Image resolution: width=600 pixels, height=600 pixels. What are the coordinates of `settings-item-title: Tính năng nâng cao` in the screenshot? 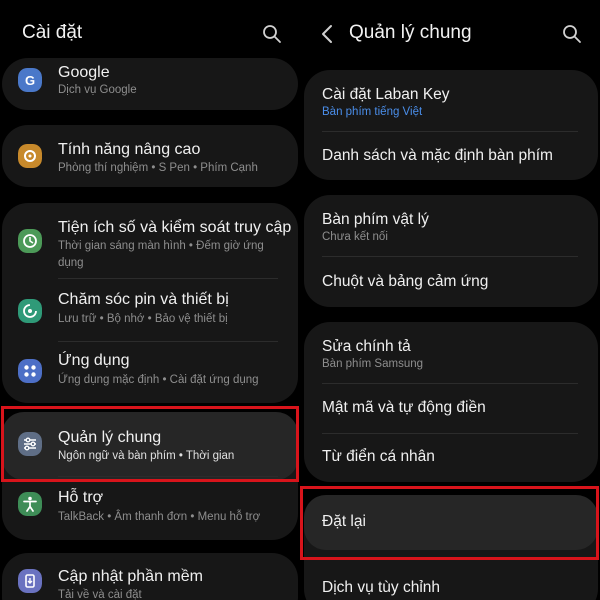 It's located at (129, 149).